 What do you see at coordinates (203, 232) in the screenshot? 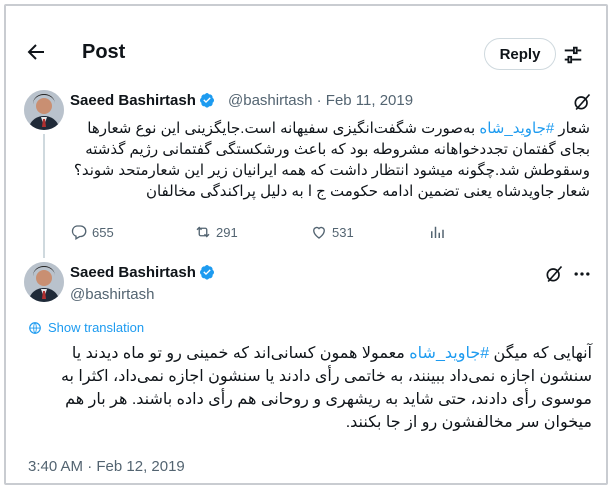
I see `repost-icon` at bounding box center [203, 232].